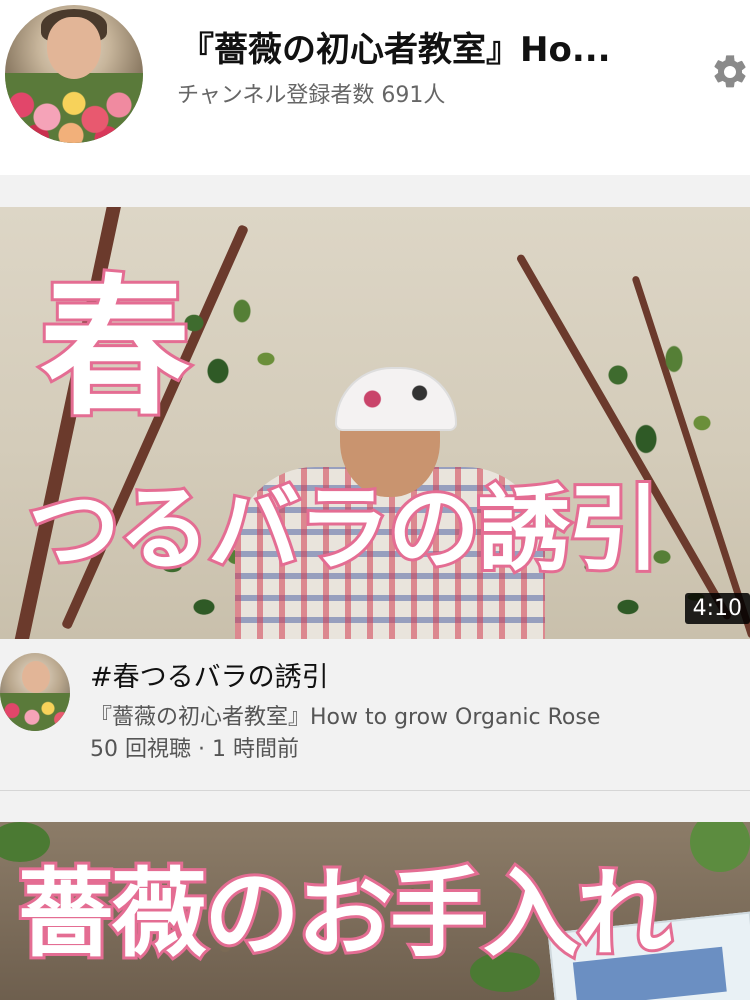 The width and height of the screenshot is (750, 1000). What do you see at coordinates (730, 72) in the screenshot?
I see `gear-icon` at bounding box center [730, 72].